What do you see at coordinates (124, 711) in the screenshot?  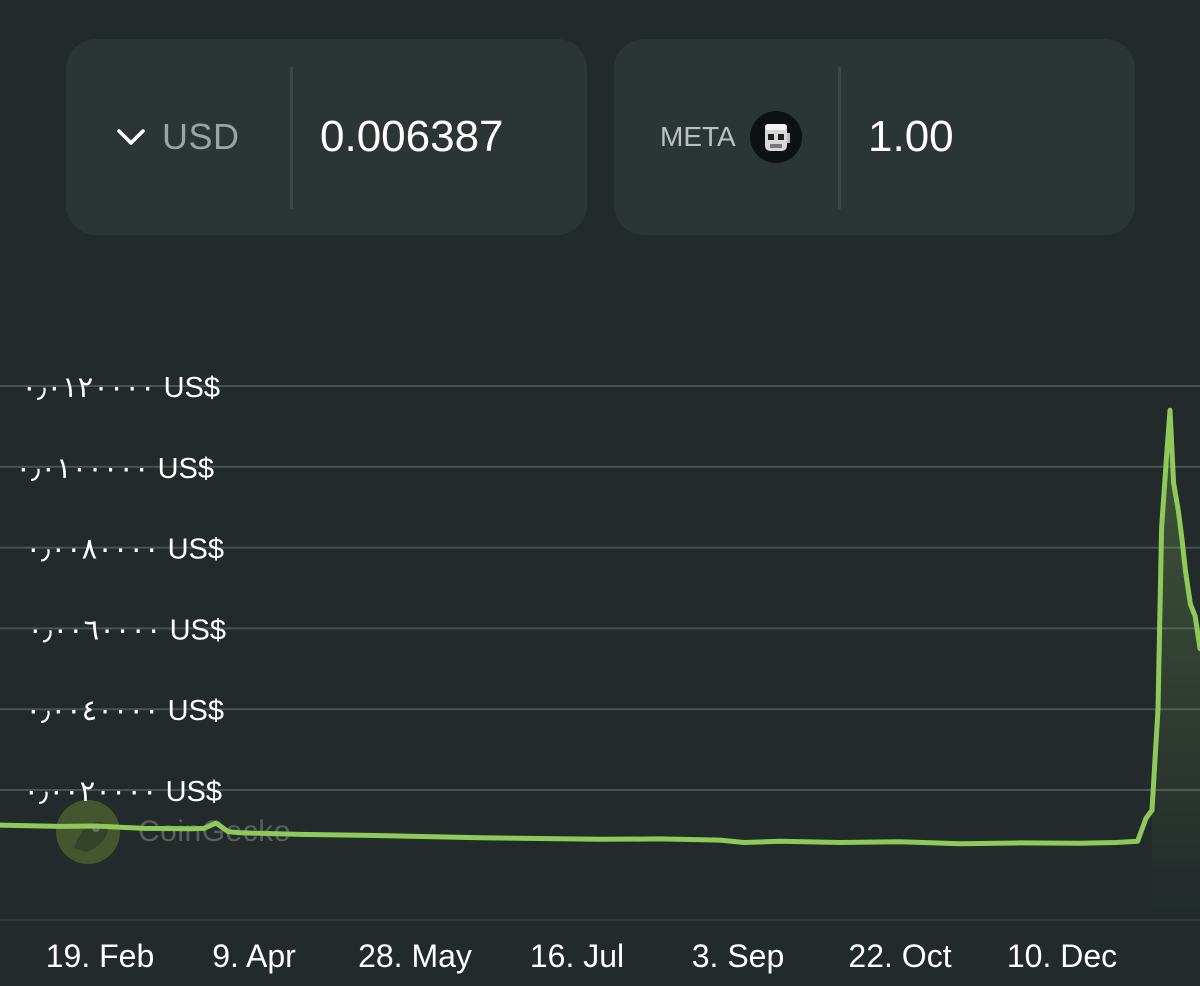 I see `y-tick-label: ٠٫٠٠٤٠٠٠٠ US$` at bounding box center [124, 711].